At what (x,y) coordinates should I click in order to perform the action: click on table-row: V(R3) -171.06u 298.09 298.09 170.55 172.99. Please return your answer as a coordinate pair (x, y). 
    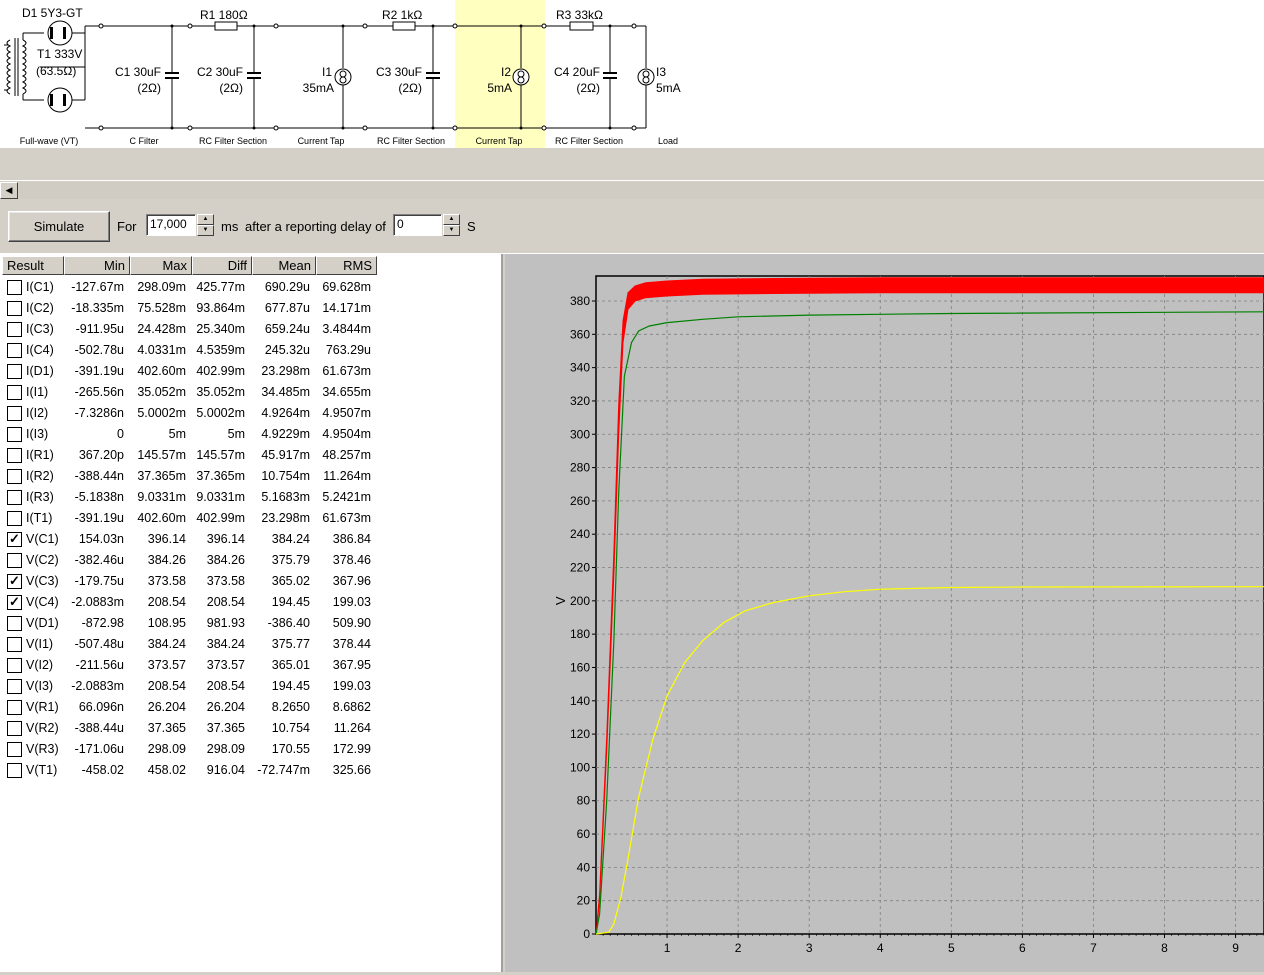
    Looking at the image, I should click on (190, 749).